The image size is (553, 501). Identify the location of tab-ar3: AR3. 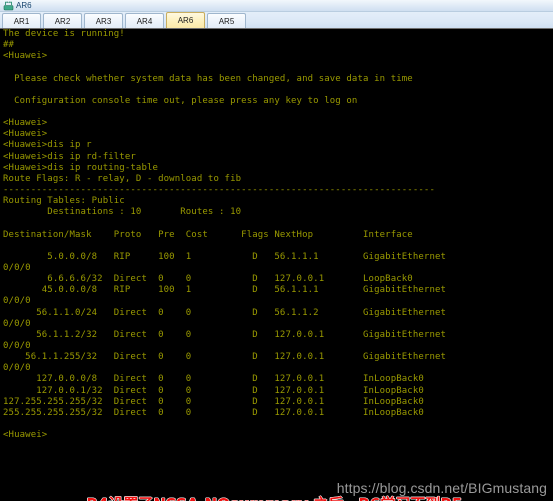
(103, 20).